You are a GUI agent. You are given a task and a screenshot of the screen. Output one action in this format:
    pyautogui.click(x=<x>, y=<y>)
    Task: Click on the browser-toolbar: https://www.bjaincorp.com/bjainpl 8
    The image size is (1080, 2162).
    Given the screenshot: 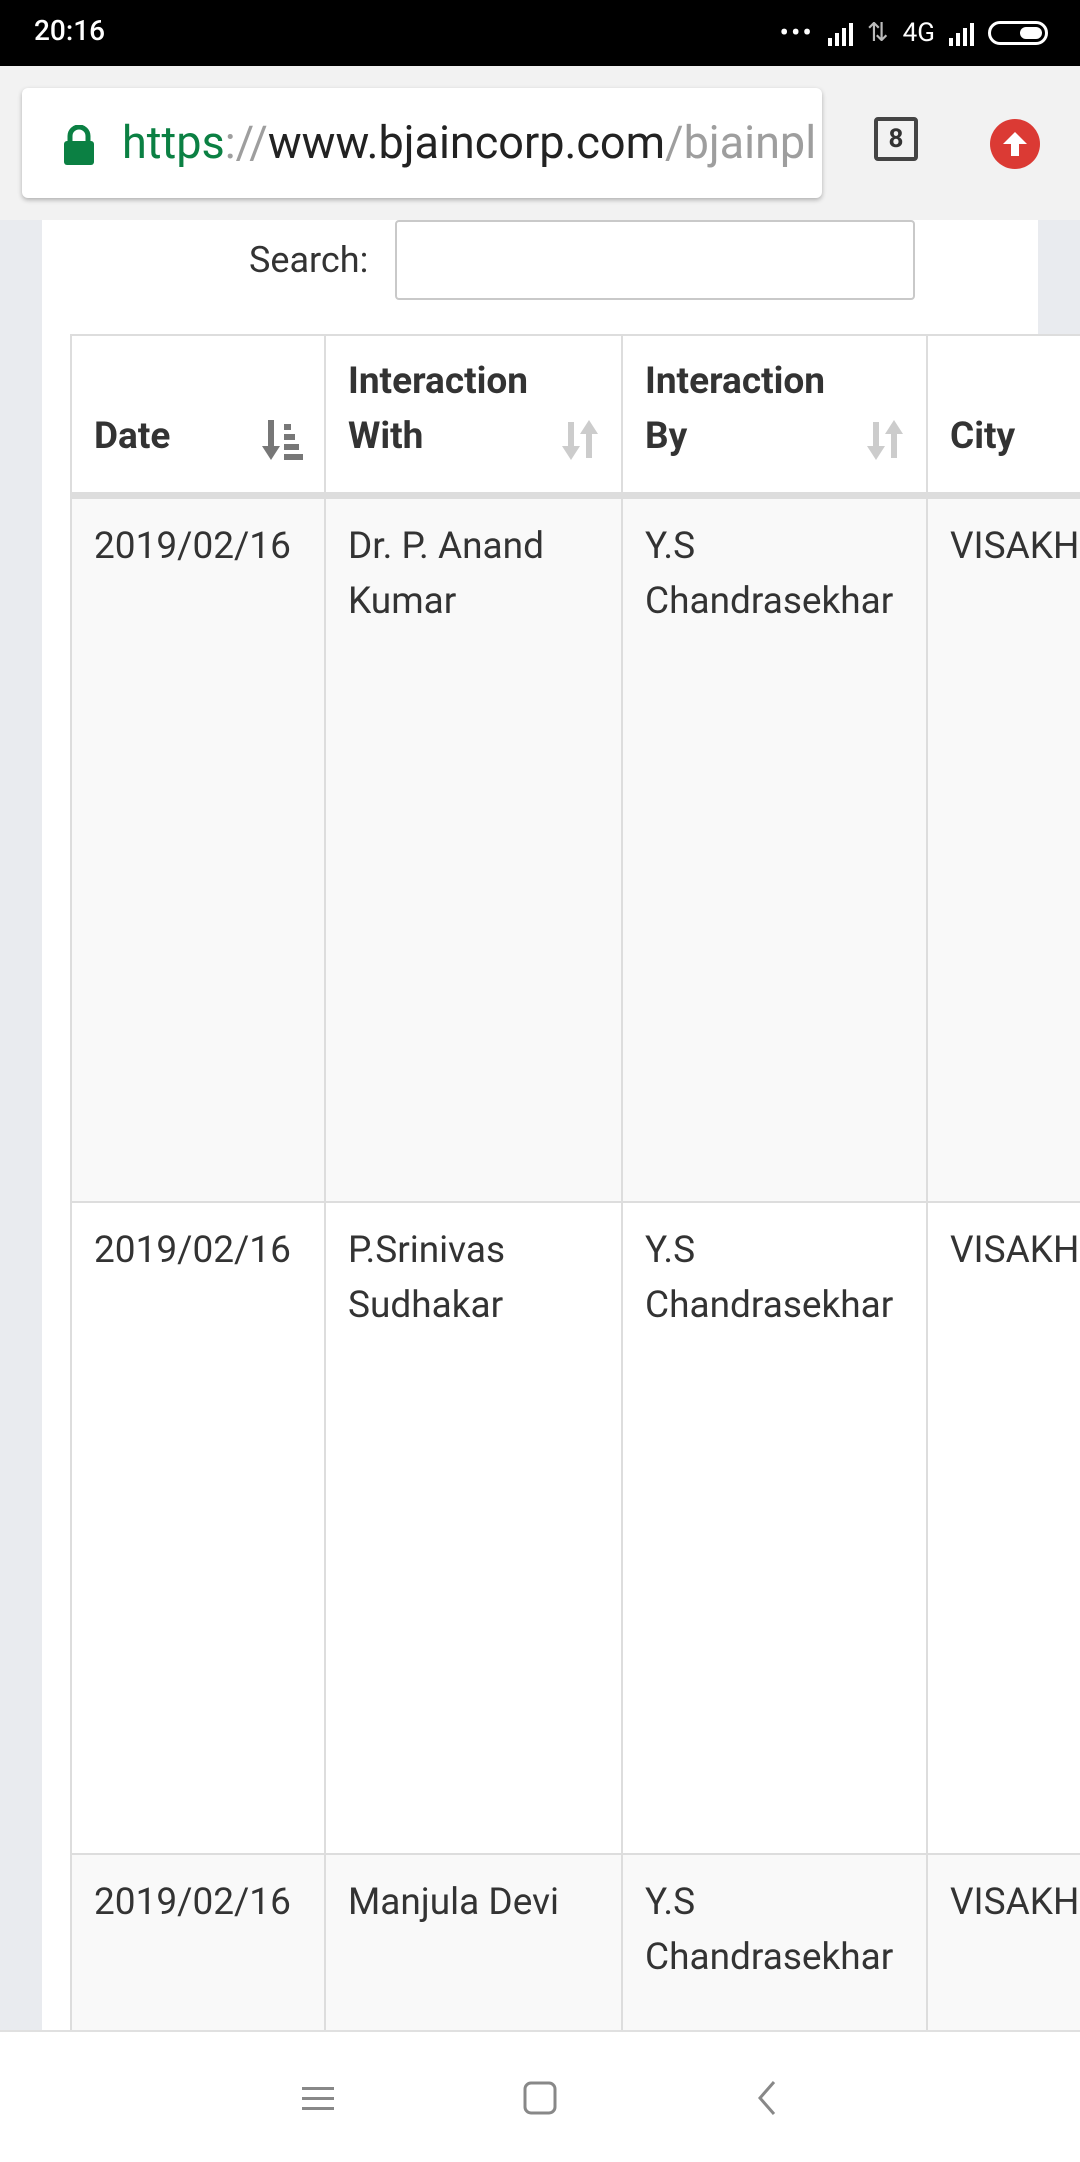 What is the action you would take?
    pyautogui.click(x=540, y=143)
    